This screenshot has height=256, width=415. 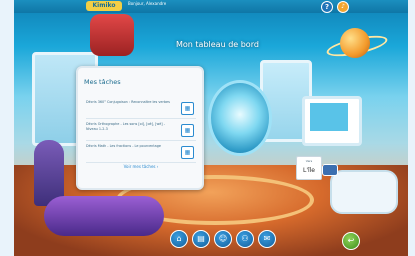 I want to click on document-icon: ▤, so click(x=201, y=239).